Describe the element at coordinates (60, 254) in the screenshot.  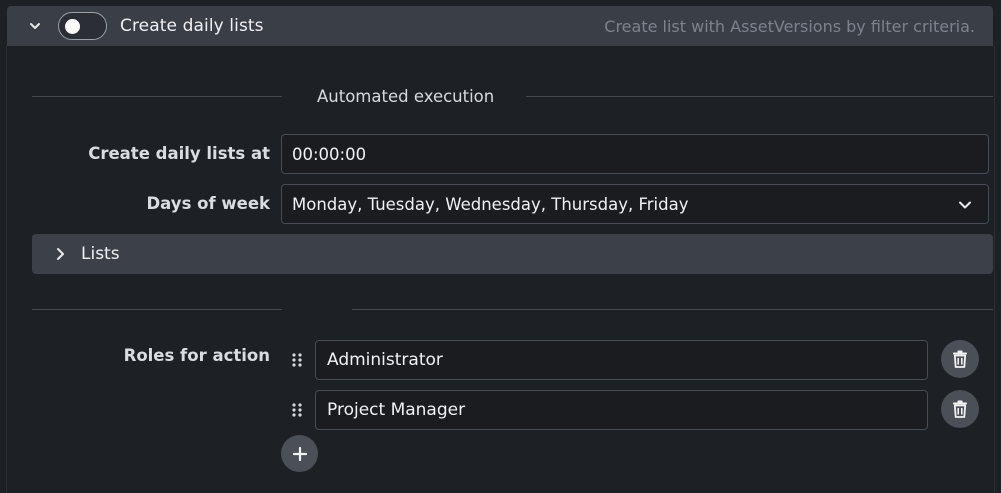
I see `chevron-right-icon` at that location.